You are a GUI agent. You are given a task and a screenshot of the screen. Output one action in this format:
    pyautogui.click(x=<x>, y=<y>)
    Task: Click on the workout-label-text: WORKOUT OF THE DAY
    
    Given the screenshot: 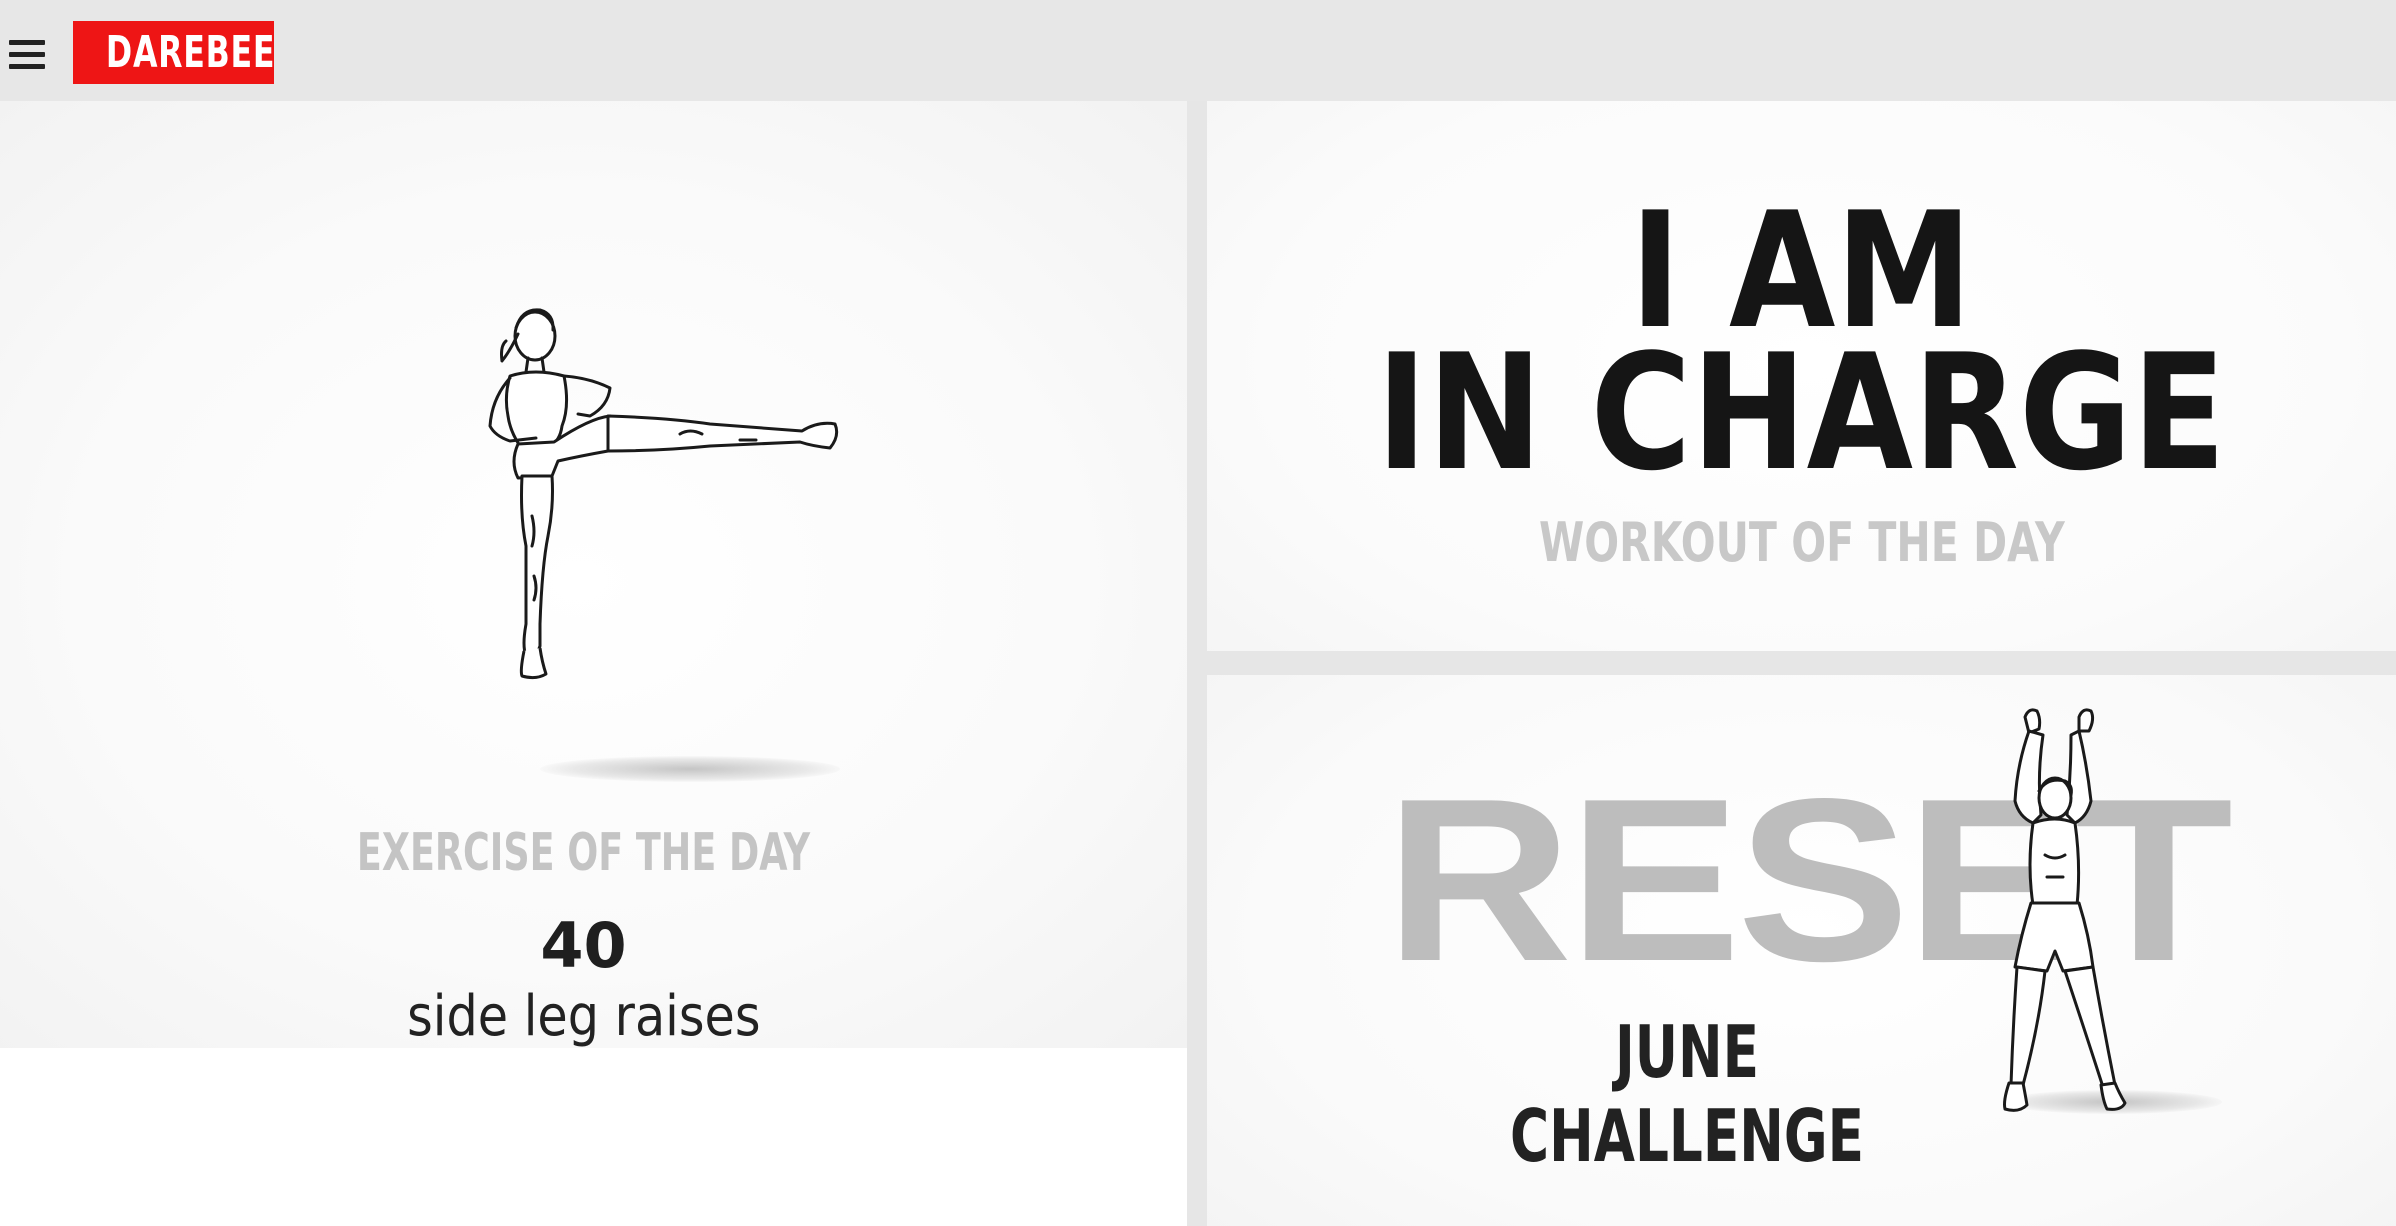 What is the action you would take?
    pyautogui.click(x=1801, y=542)
    